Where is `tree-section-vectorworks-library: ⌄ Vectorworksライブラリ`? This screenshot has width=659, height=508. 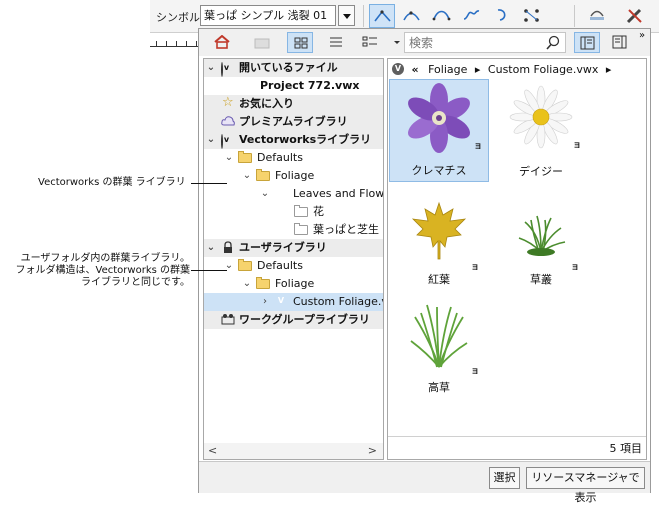
tree-section-vectorworks-library: ⌄ Vectorworksライブラリ is located at coordinates (293, 140).